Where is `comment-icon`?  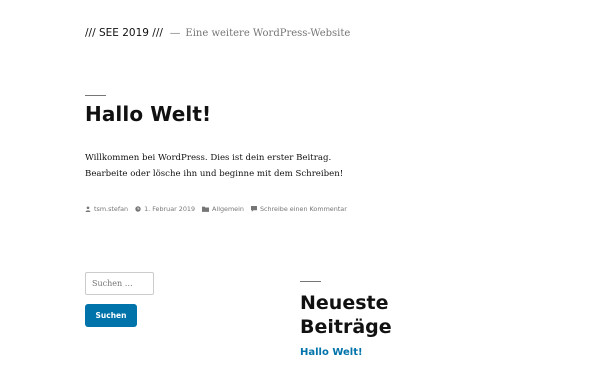 comment-icon is located at coordinates (253, 209).